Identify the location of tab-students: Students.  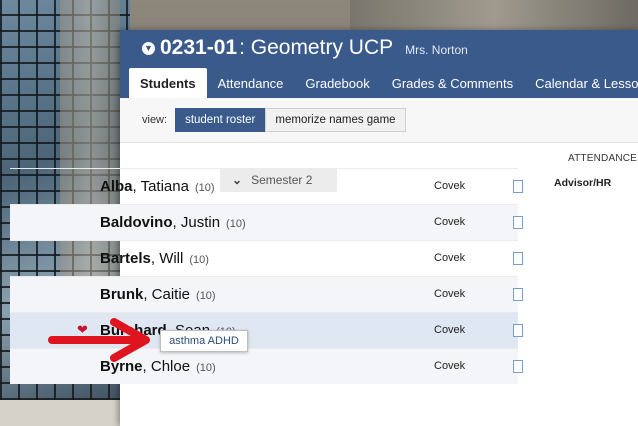
(168, 83).